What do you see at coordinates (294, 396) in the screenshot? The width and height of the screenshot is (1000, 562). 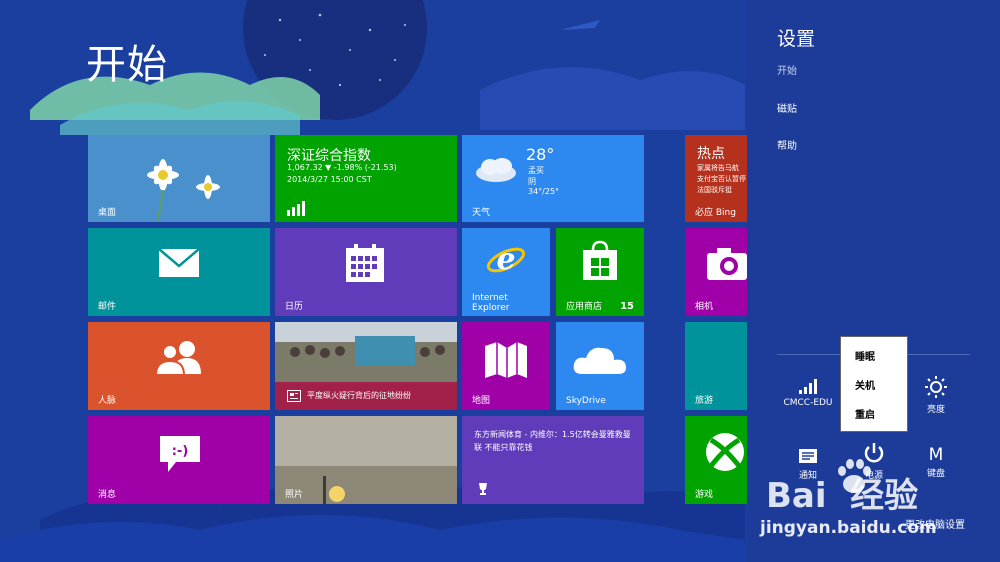 I see `news-icon` at bounding box center [294, 396].